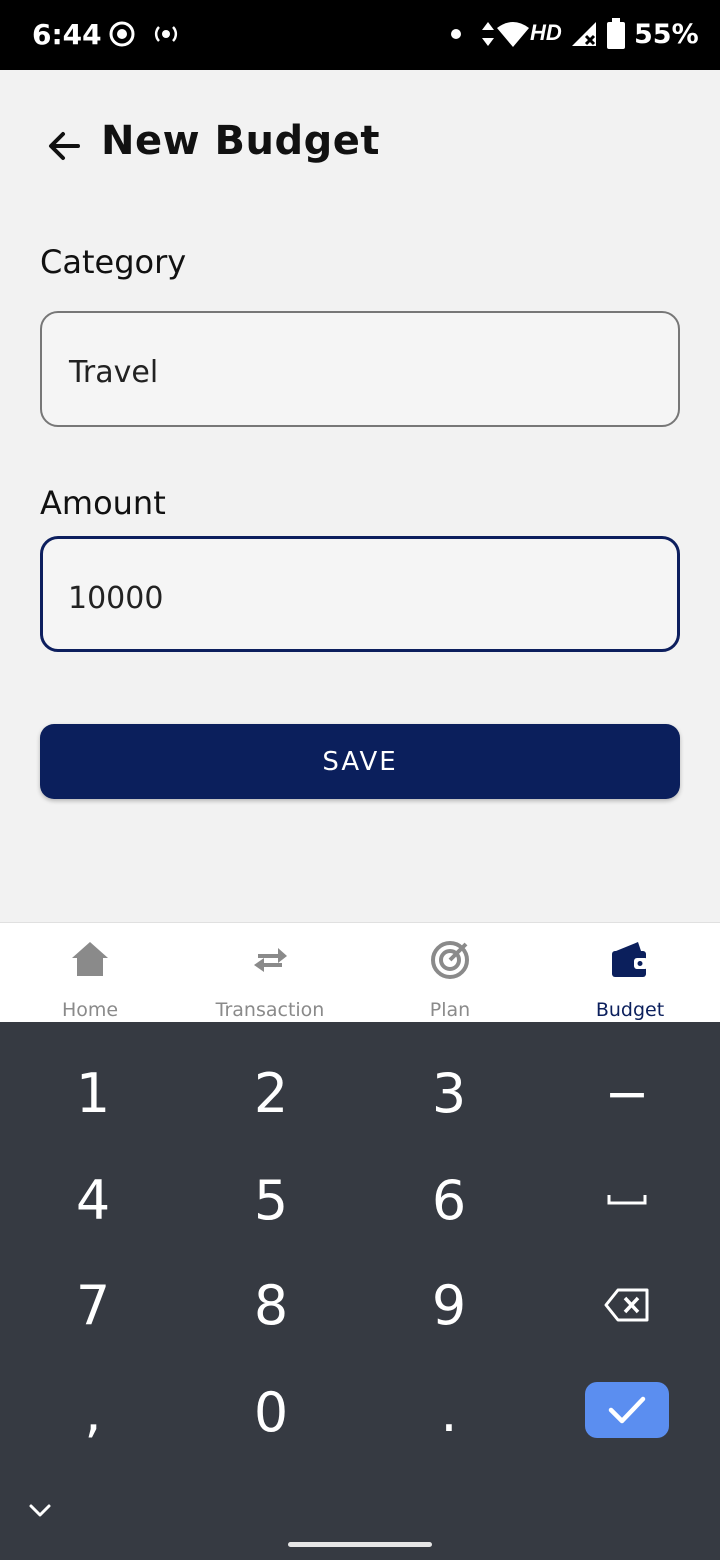 This screenshot has width=720, height=1560. I want to click on space-icon, so click(627, 1200).